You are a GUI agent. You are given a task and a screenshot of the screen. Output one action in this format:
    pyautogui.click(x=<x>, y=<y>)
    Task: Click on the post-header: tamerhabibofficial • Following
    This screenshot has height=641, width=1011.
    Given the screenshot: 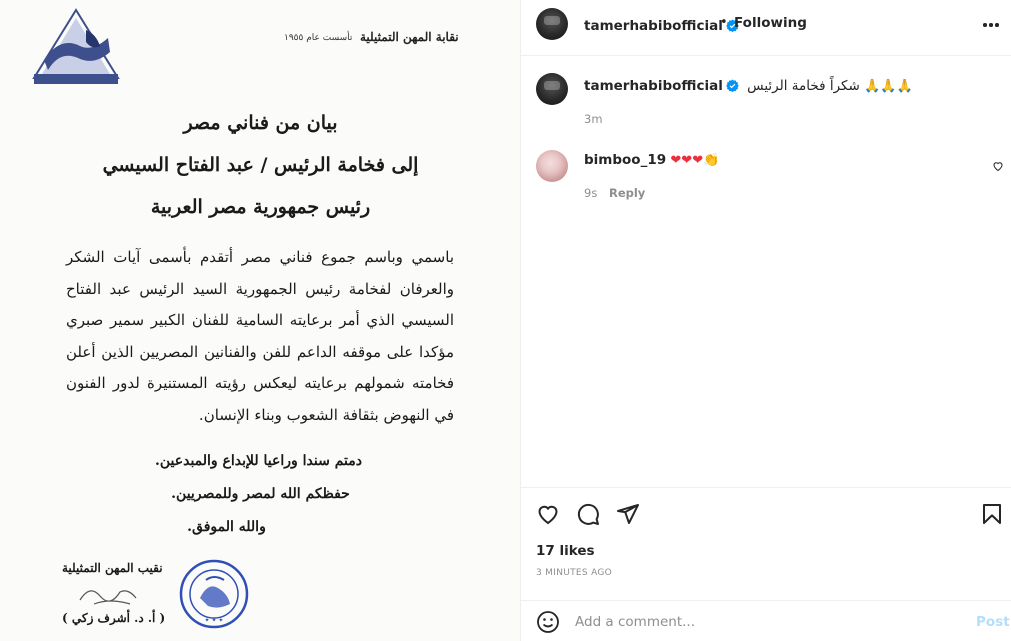 What is the action you would take?
    pyautogui.click(x=766, y=28)
    